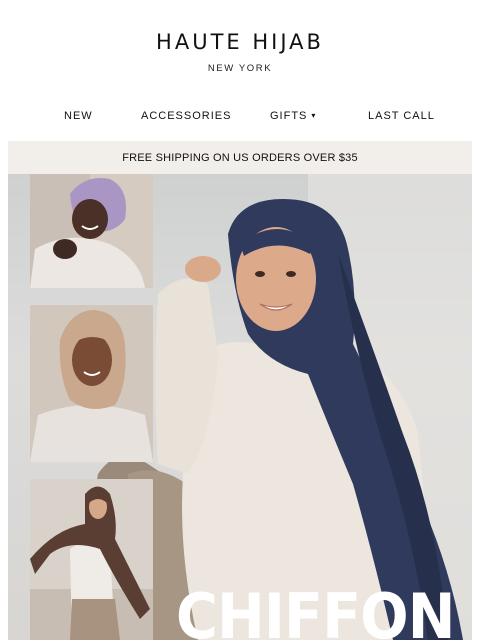 The width and height of the screenshot is (480, 640). I want to click on brand-logo: HAUTE HIJAB NEW YORK, so click(240, 52).